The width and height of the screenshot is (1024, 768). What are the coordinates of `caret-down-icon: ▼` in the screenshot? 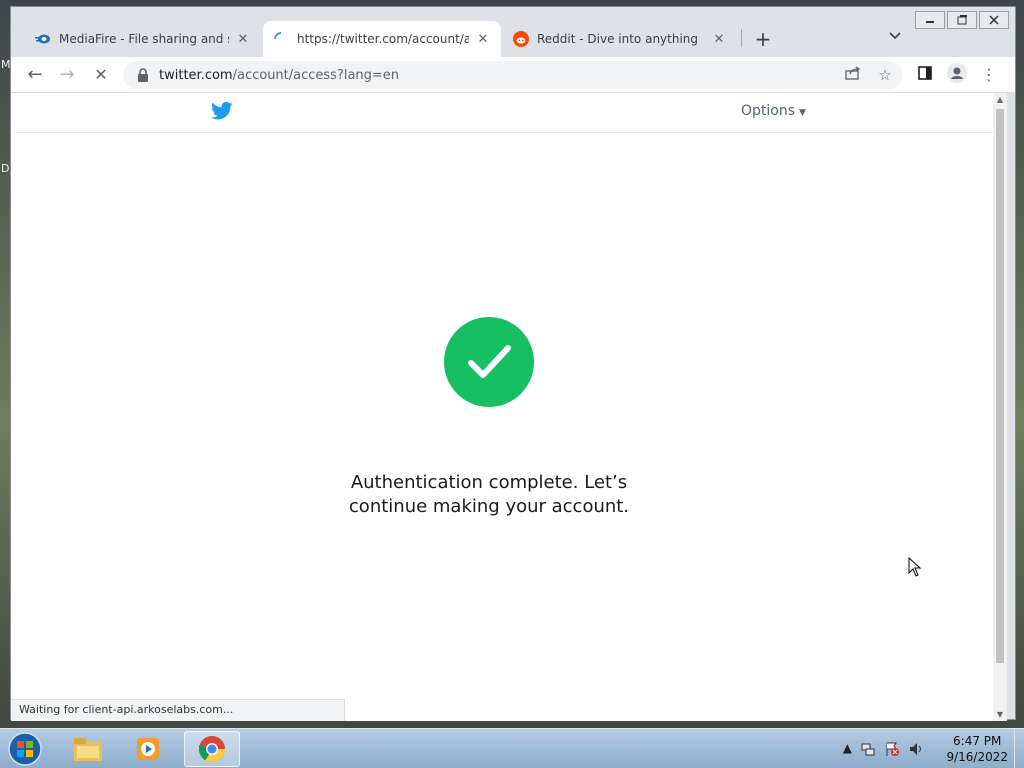 It's located at (802, 113).